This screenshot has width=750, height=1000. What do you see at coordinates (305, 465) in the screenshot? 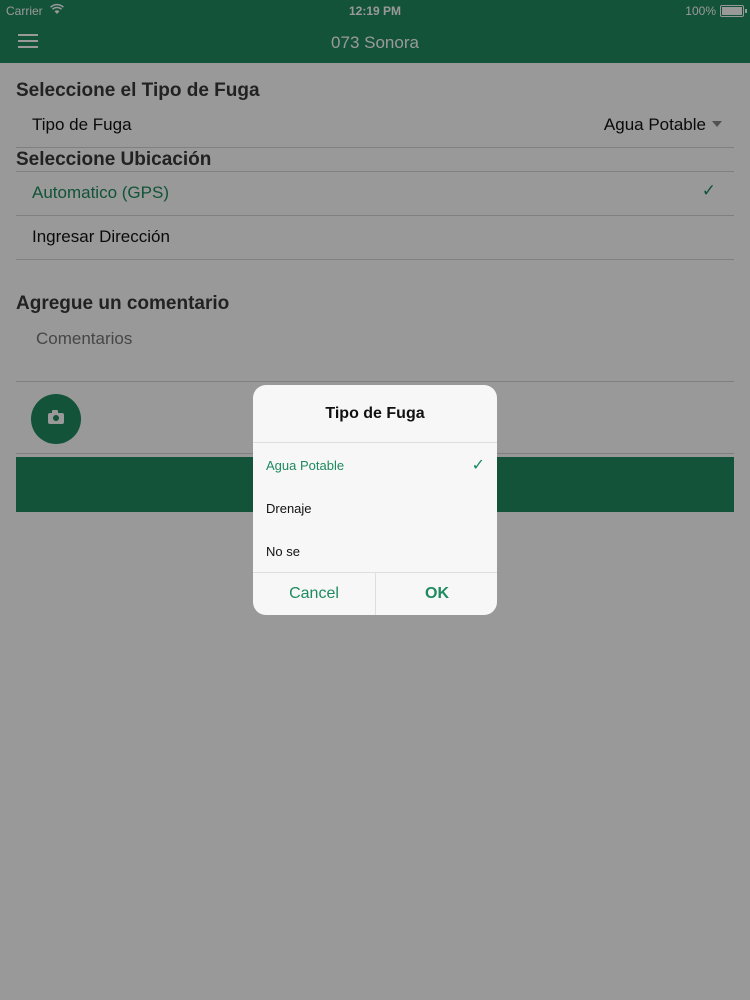
I see `dialog-option-label: Agua Potable` at bounding box center [305, 465].